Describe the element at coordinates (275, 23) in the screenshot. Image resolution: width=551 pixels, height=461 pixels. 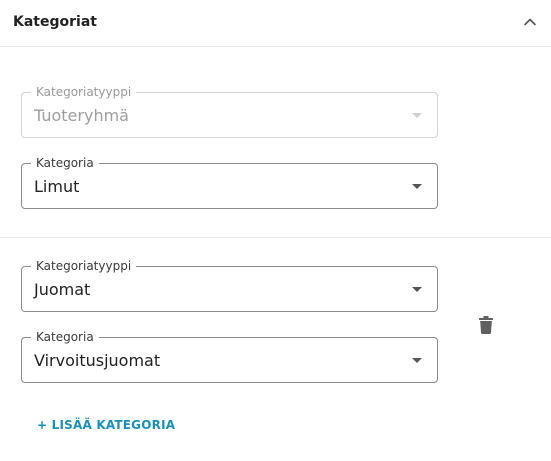
I see `section-header: Kategoriat` at that location.